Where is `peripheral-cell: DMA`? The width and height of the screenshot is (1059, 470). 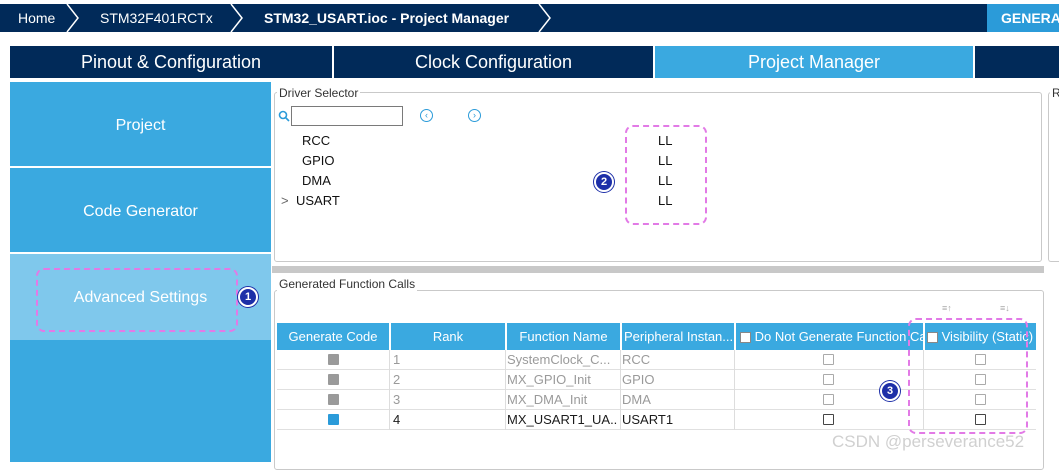 peripheral-cell: DMA is located at coordinates (636, 399).